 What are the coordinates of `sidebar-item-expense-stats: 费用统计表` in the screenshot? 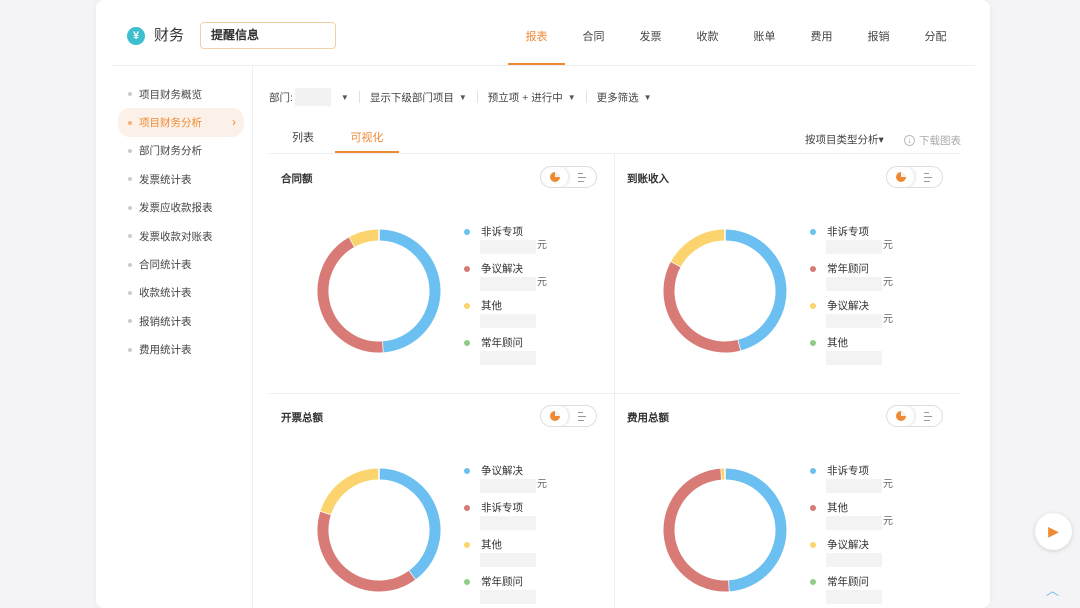 It's located at (181, 350).